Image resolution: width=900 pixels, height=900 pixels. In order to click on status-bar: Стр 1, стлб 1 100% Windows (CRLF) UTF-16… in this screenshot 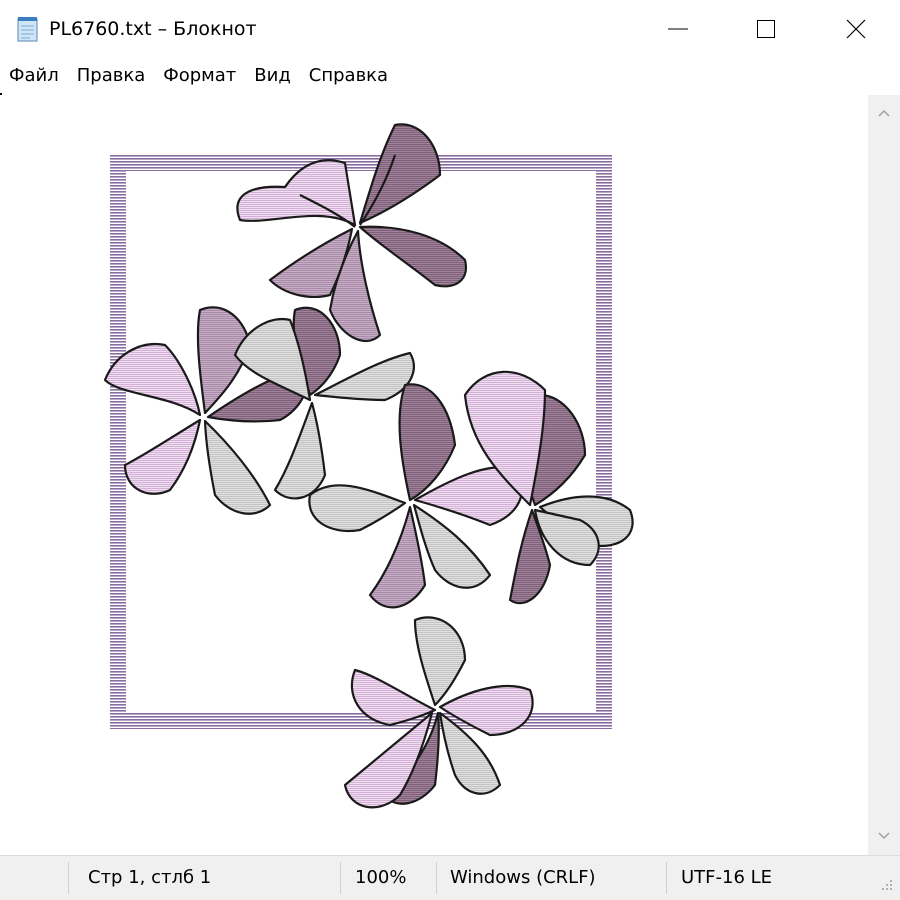, I will do `click(450, 877)`.